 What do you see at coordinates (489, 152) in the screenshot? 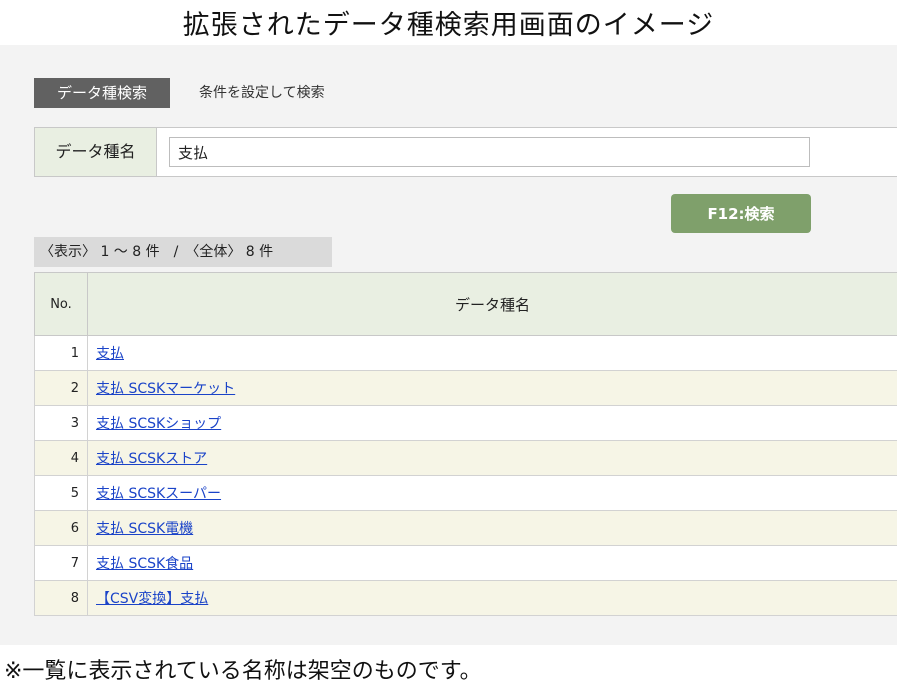
I see `data-type-name-input` at bounding box center [489, 152].